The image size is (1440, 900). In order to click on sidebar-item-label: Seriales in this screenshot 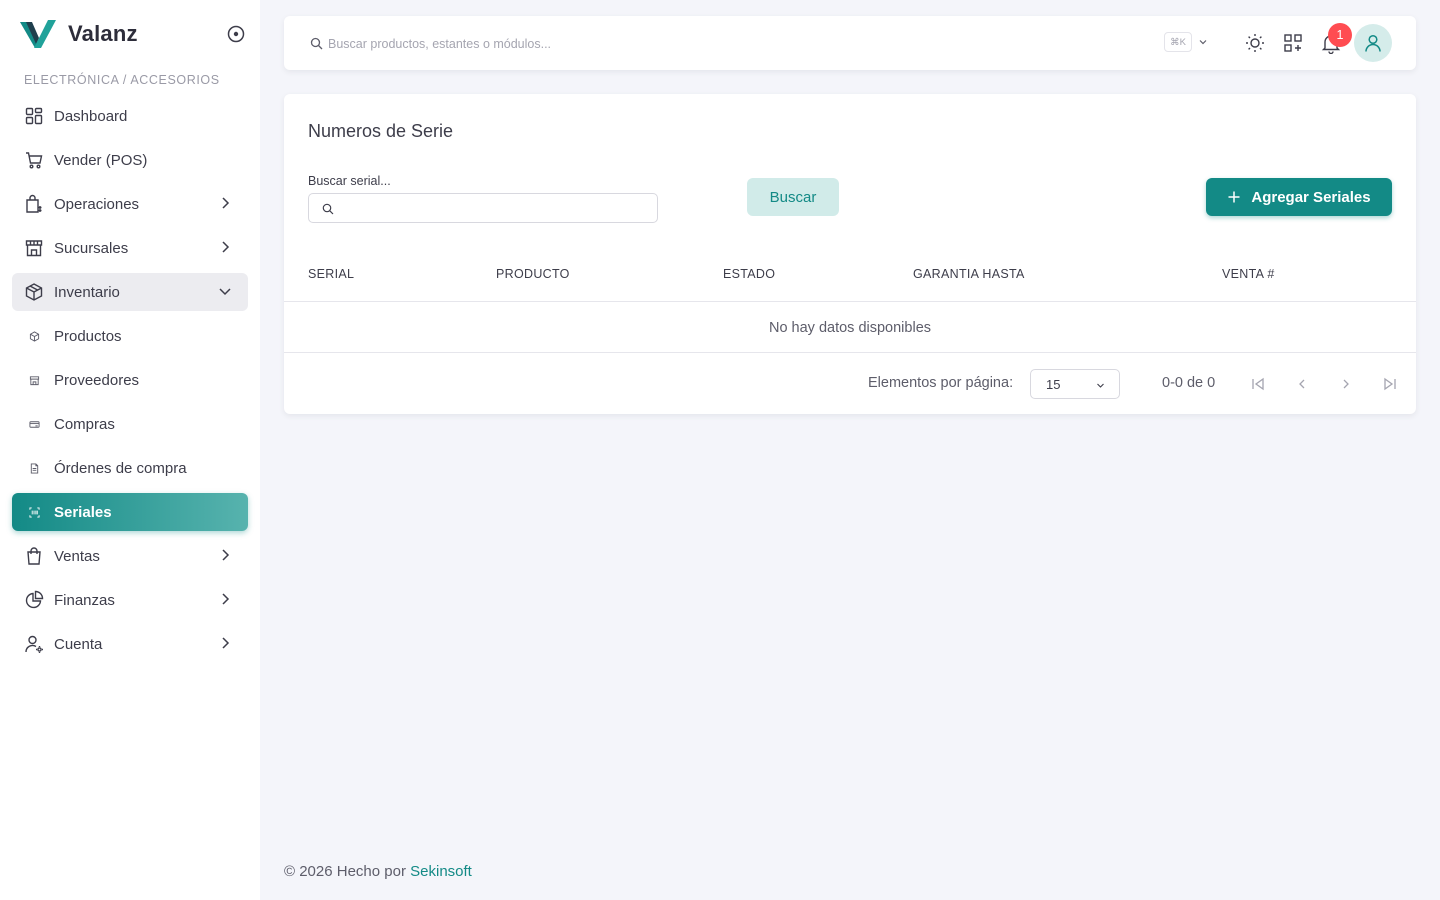, I will do `click(83, 512)`.